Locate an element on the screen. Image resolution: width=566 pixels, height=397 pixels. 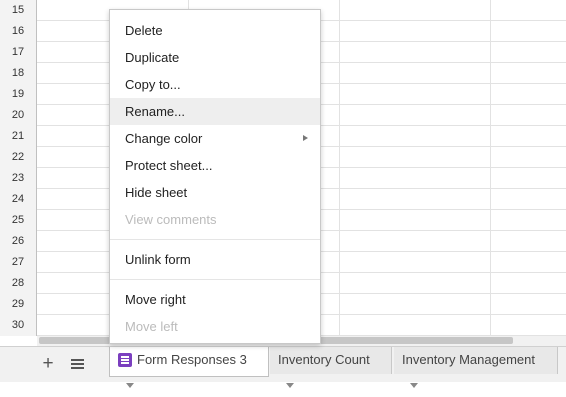
row-header: 23 is located at coordinates (18, 178).